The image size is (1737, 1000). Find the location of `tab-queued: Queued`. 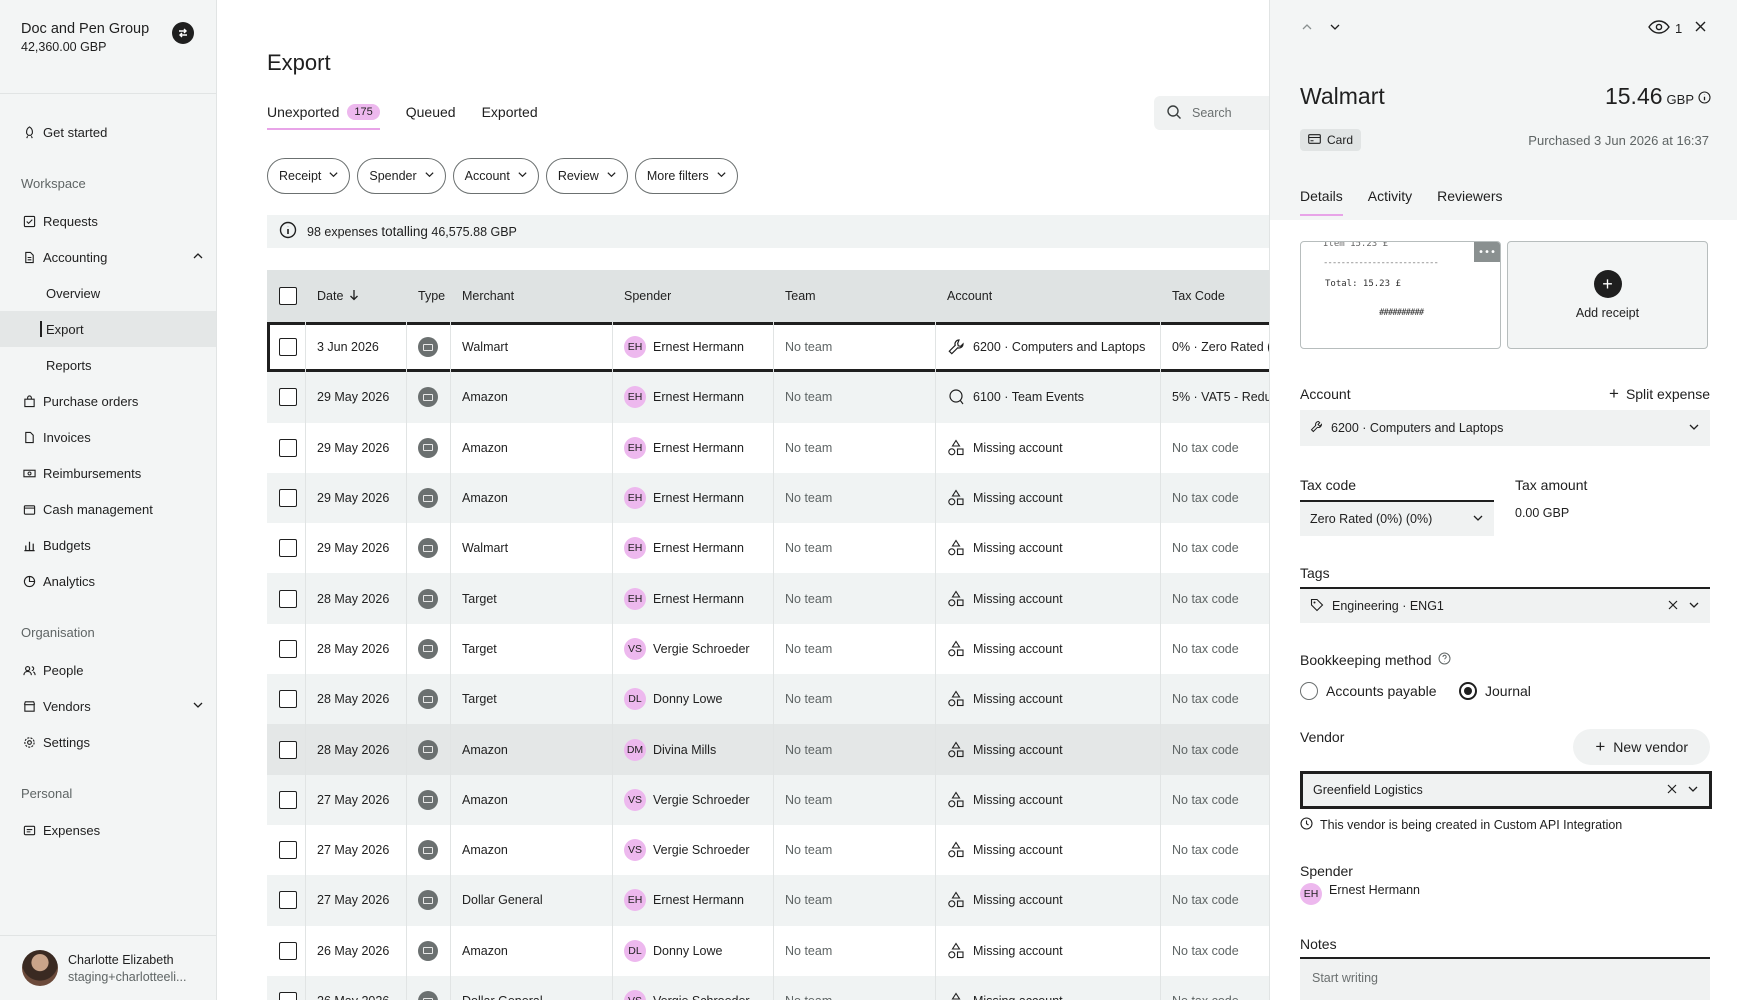

tab-queued: Queued is located at coordinates (431, 117).